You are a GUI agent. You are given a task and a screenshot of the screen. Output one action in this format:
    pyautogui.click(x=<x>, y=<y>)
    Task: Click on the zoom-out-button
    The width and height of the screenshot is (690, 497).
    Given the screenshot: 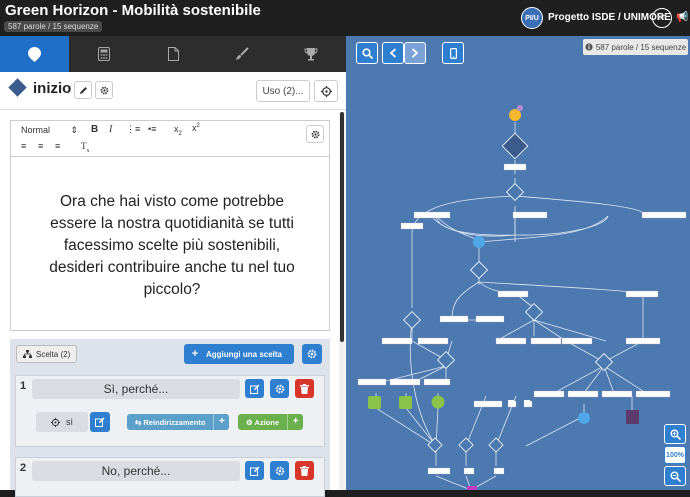 What is the action you would take?
    pyautogui.click(x=675, y=476)
    